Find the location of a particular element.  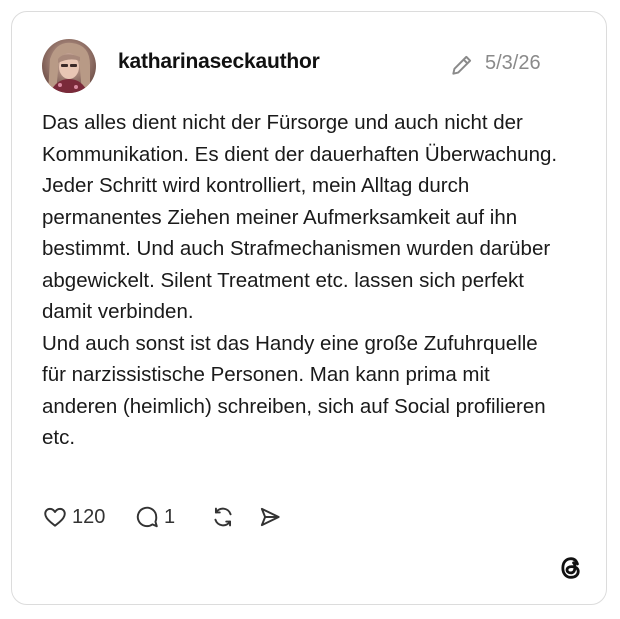

share-button is located at coordinates (270, 517).